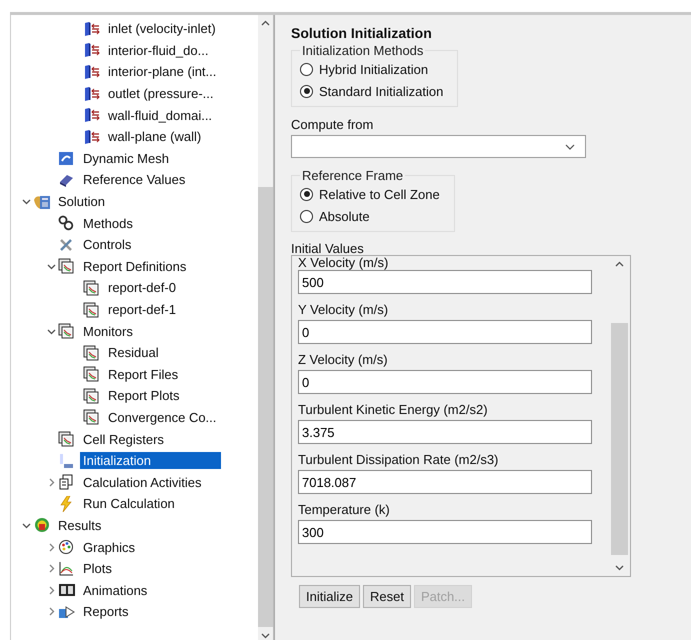  What do you see at coordinates (134, 396) in the screenshot?
I see `tree-item: Report Plots` at bounding box center [134, 396].